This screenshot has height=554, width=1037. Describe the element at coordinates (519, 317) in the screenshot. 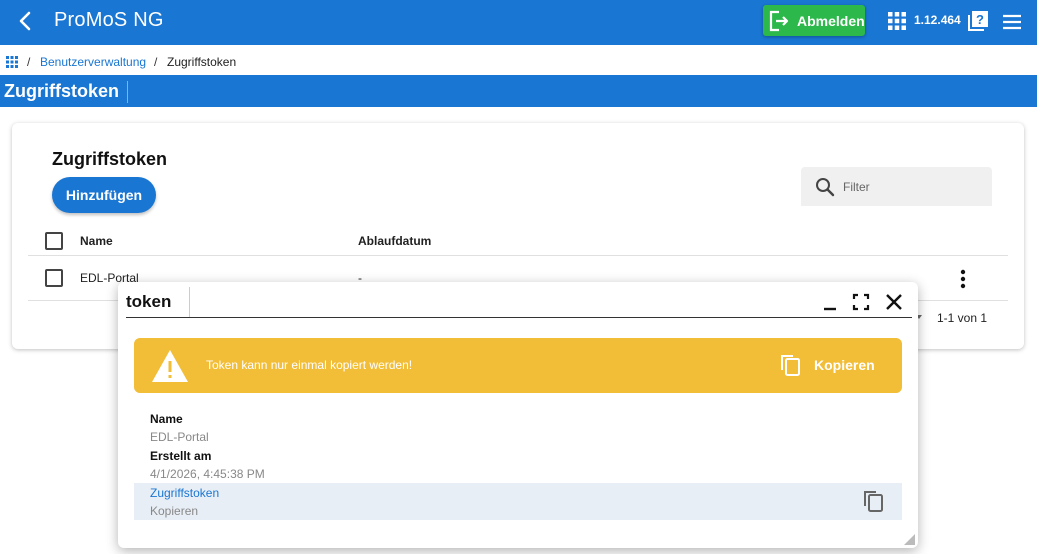

I see `dialog-title-underline` at that location.